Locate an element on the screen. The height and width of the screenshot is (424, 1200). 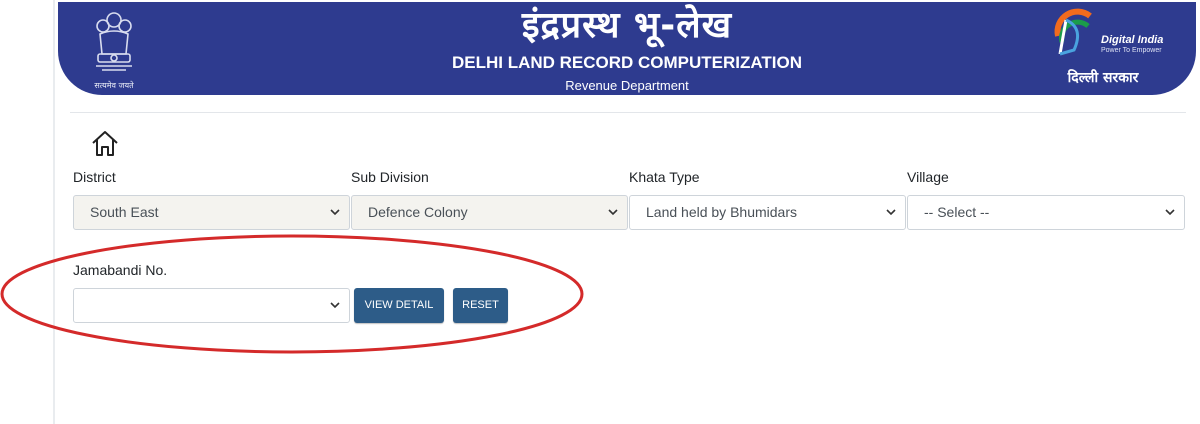
jamabandi-label: Jamabandi No. is located at coordinates (120, 270).